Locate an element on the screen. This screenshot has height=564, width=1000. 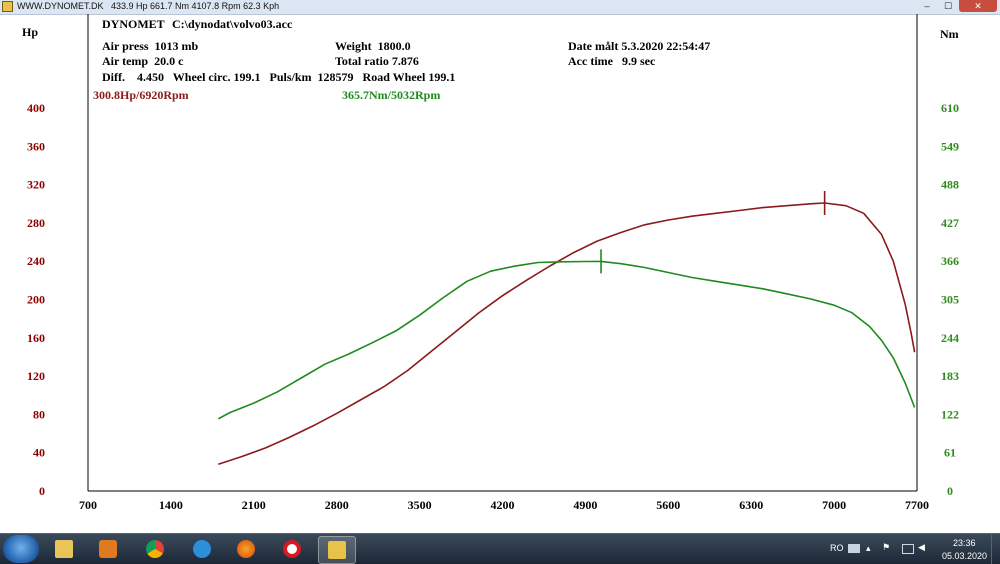
internet-explorer-button is located at coordinates (202, 549).